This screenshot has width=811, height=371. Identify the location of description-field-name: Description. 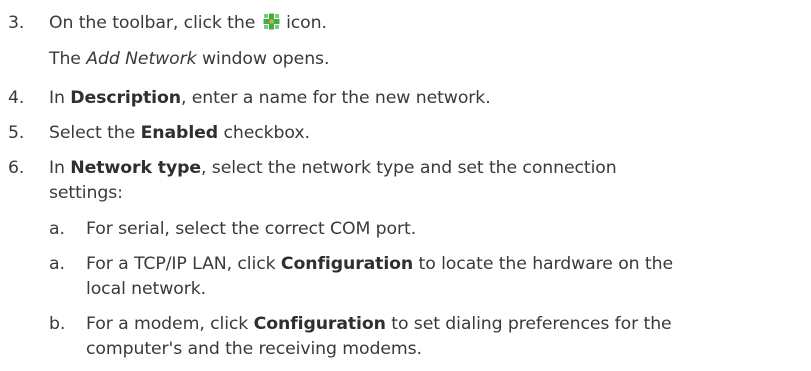
(125, 98).